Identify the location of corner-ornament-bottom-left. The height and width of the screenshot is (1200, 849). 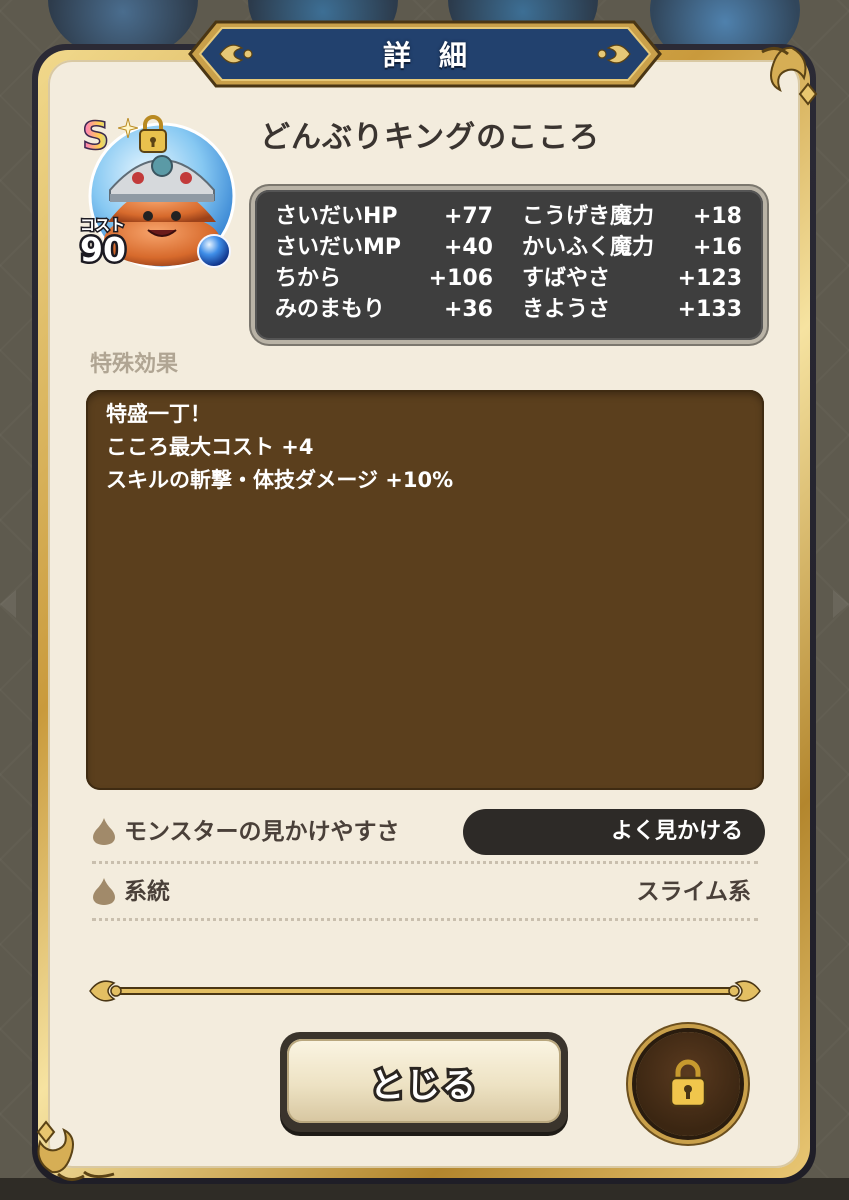
(75, 1150).